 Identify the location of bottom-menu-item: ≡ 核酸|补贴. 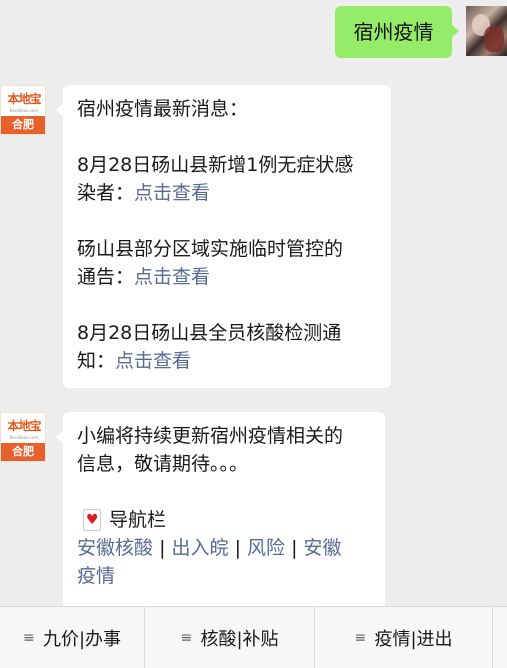
(230, 637).